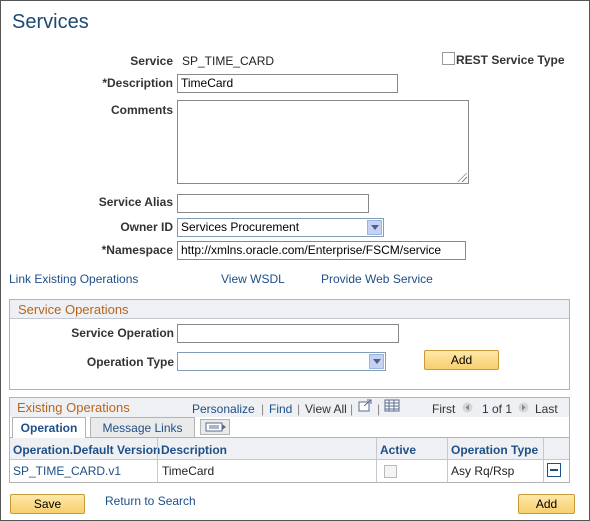  Describe the element at coordinates (188, 471) in the screenshot. I see `row-description: TimeCard` at that location.